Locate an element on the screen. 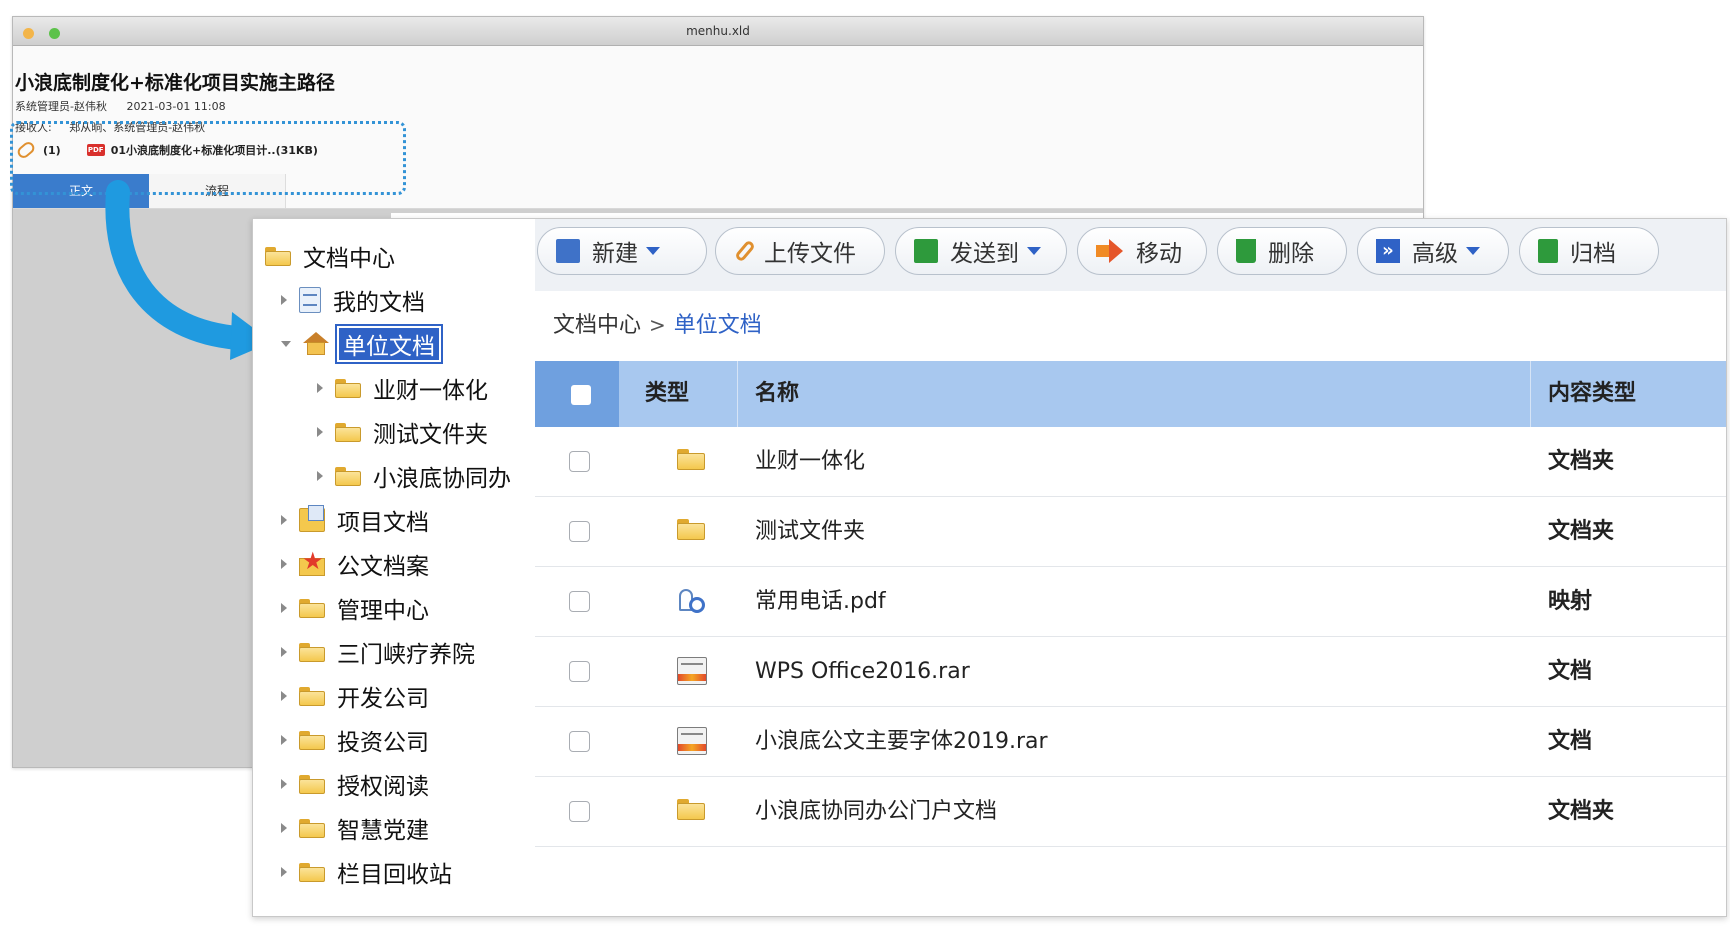 Image resolution: width=1730 pixels, height=926 pixels. tree-item-investment: 投资公司 is located at coordinates (355, 740).